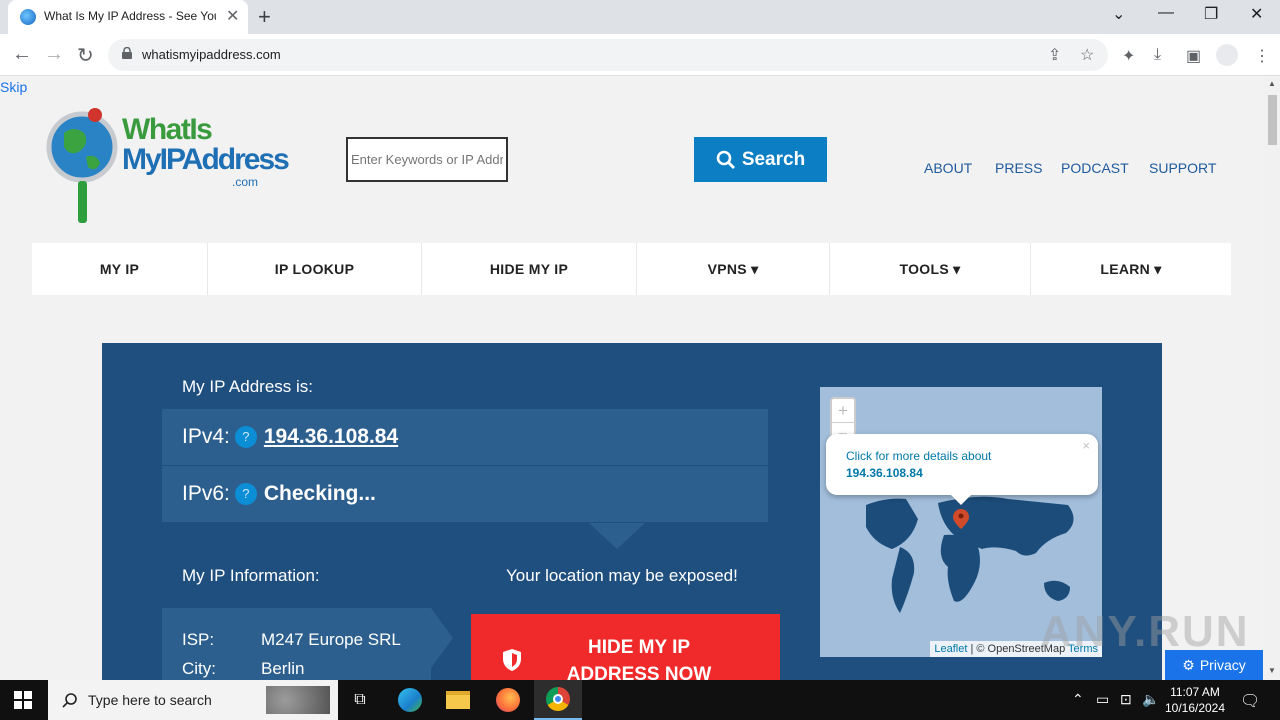 The width and height of the screenshot is (1280, 720). I want to click on scroll-up-icon: ▲, so click(1272, 83).